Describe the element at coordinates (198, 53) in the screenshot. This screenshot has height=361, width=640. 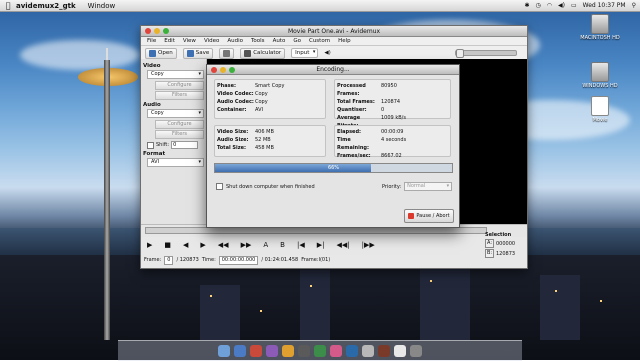
I see `save-button: Save` at that location.